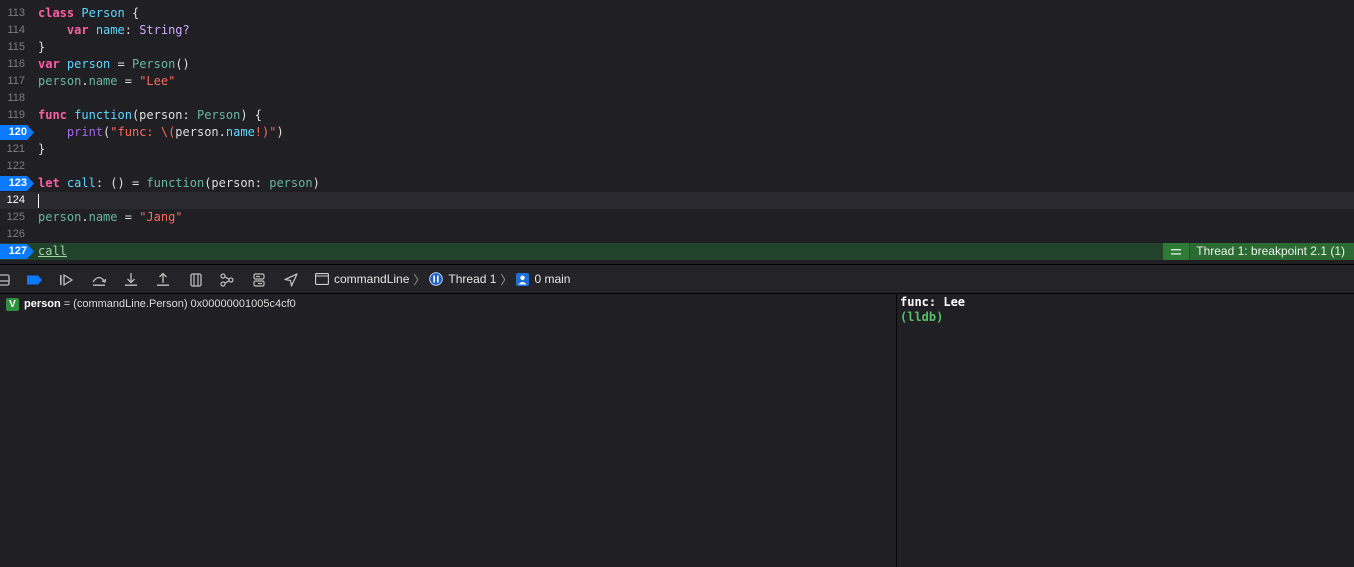 Image resolution: width=1354 pixels, height=567 pixels. Describe the element at coordinates (322, 279) in the screenshot. I see `window-icon` at that location.